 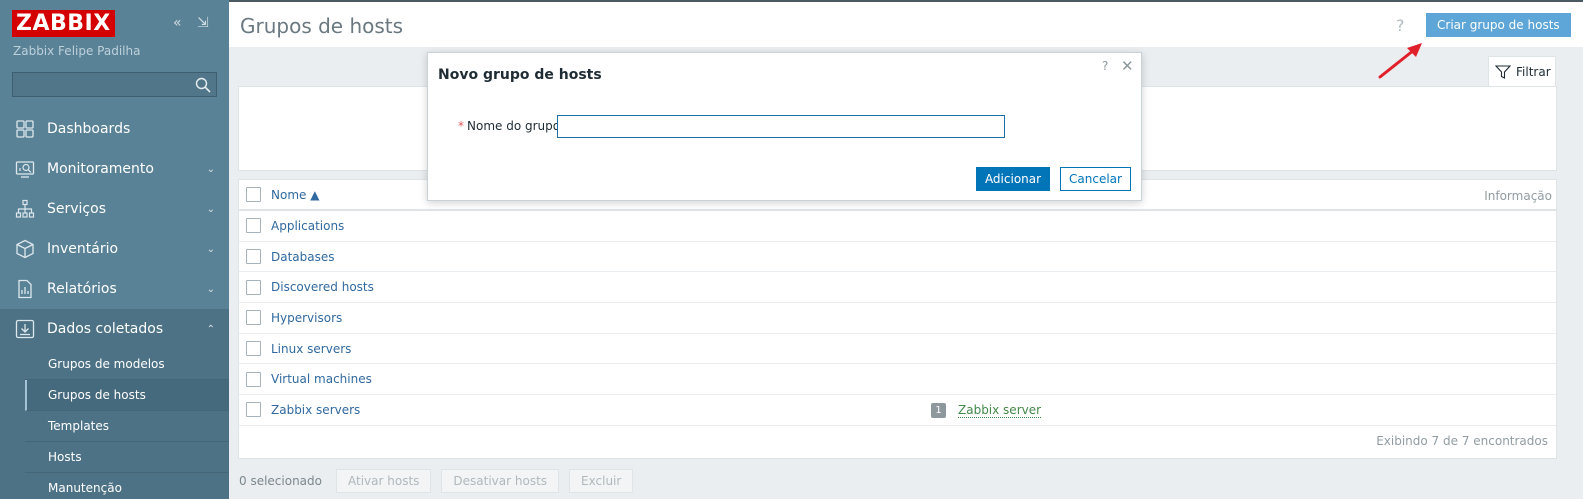 What do you see at coordinates (781, 126) in the screenshot?
I see `group-name-input` at bounding box center [781, 126].